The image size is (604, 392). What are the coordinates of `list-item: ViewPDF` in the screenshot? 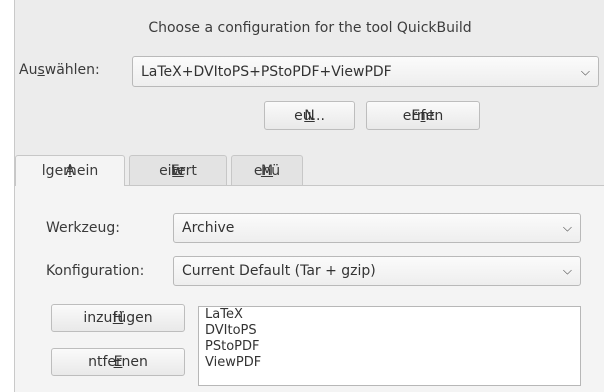 It's located at (389, 363).